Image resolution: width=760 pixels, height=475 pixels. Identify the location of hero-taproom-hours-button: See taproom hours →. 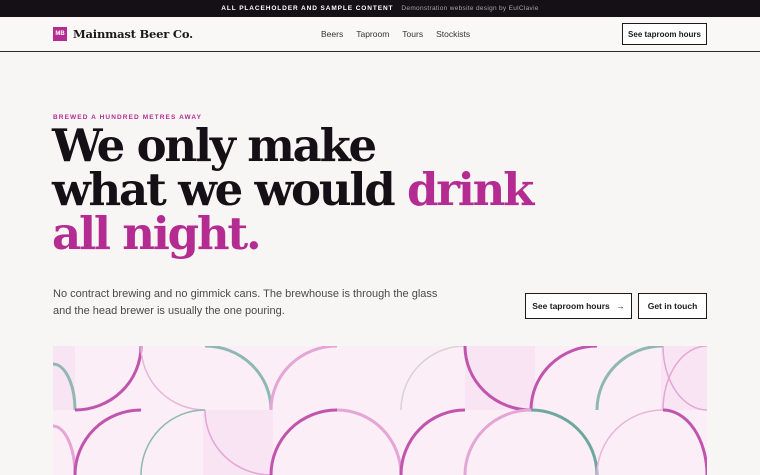
(578, 306).